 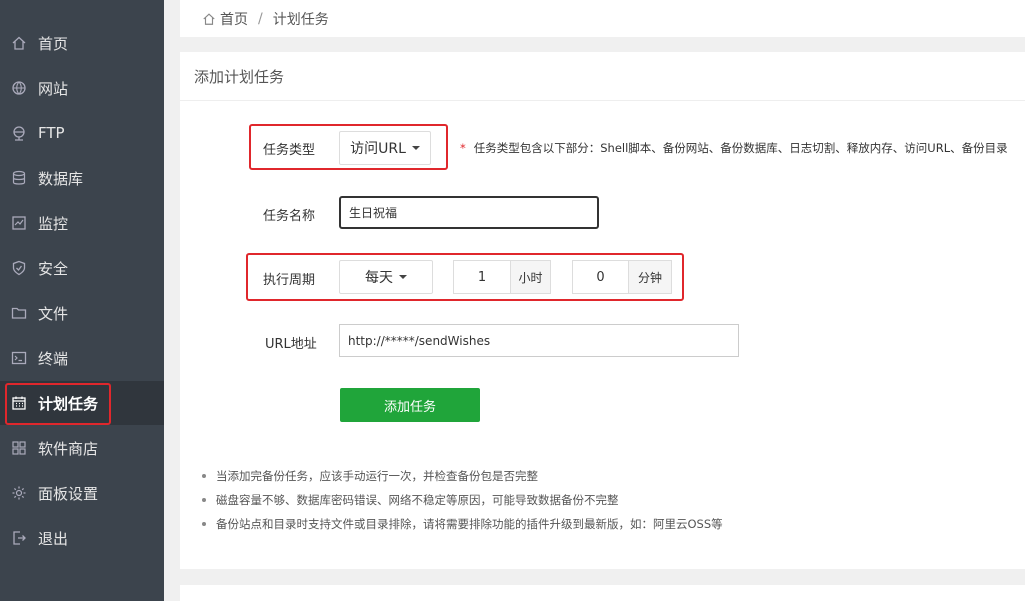 I want to click on monitor-icon, so click(x=19, y=223).